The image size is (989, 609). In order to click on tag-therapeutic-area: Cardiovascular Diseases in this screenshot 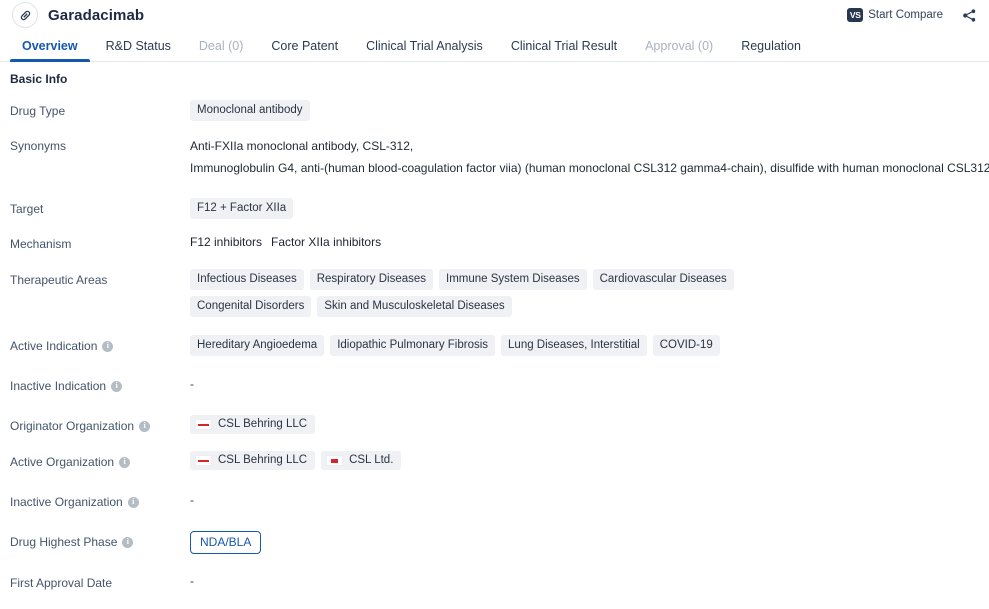, I will do `click(663, 279)`.